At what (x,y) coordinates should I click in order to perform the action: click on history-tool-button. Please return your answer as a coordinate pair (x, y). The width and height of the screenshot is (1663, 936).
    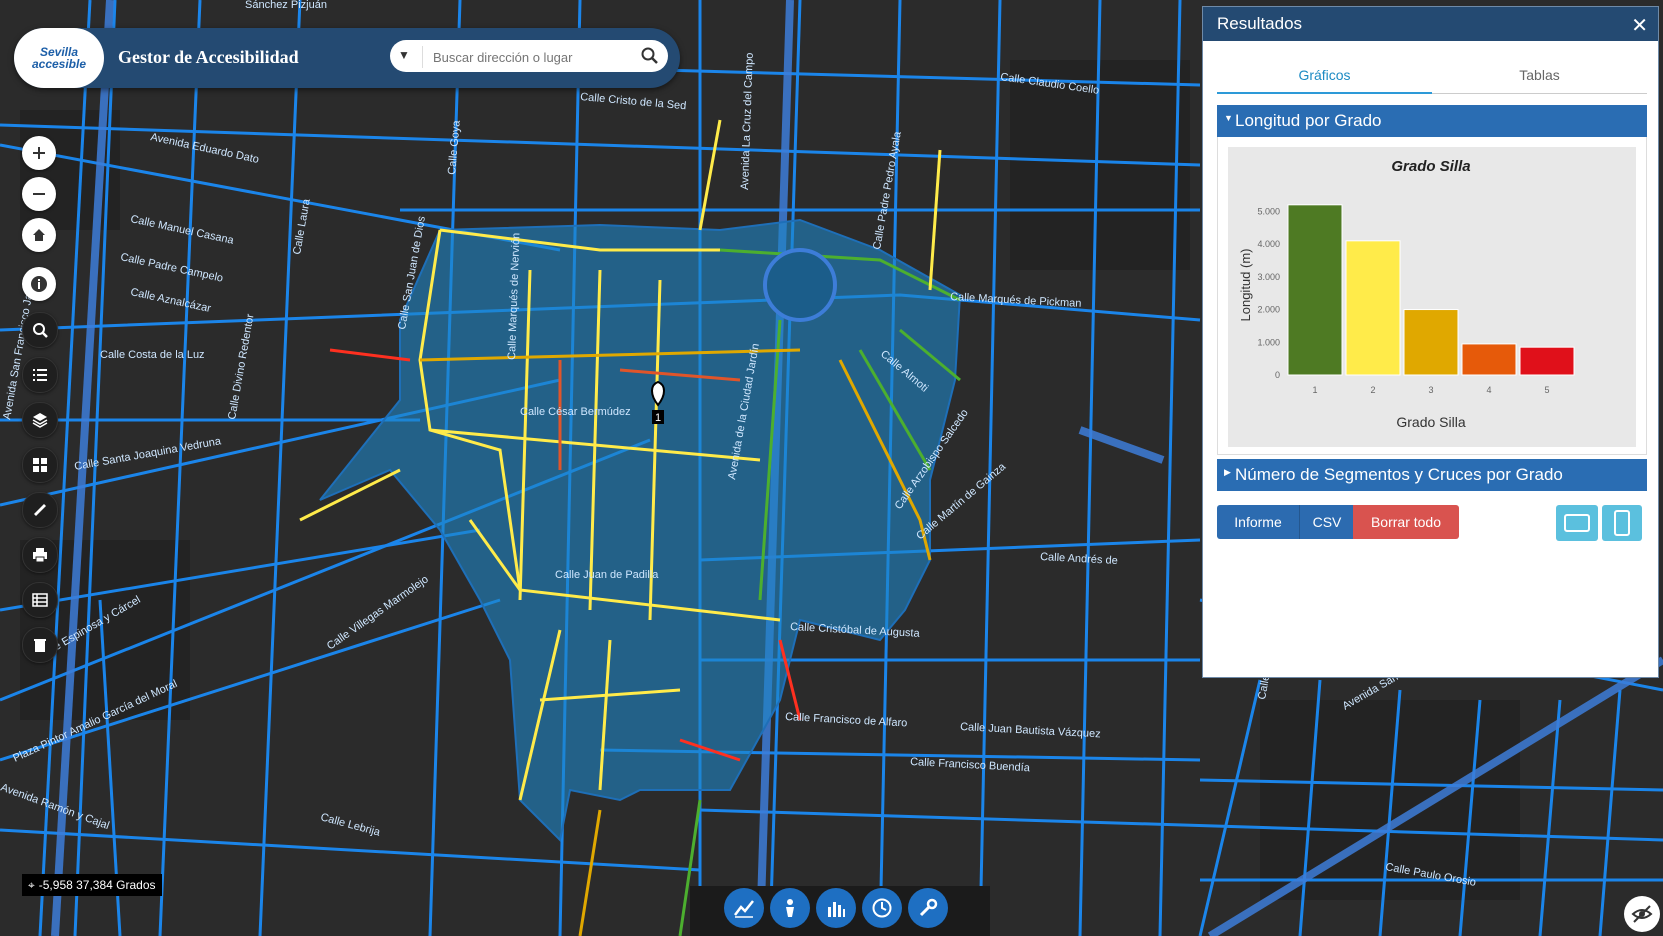
    Looking at the image, I should click on (882, 908).